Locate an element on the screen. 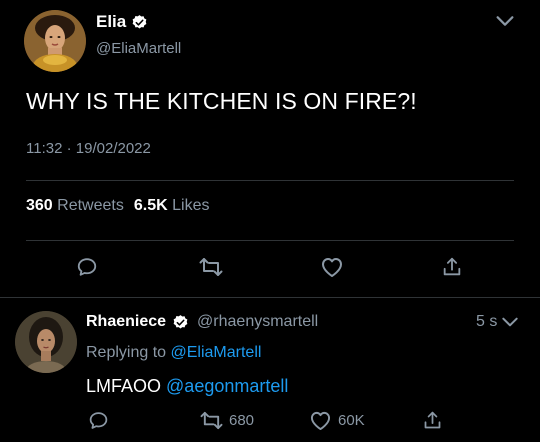 The width and height of the screenshot is (540, 442). retweets-count: 360 is located at coordinates (39, 205).